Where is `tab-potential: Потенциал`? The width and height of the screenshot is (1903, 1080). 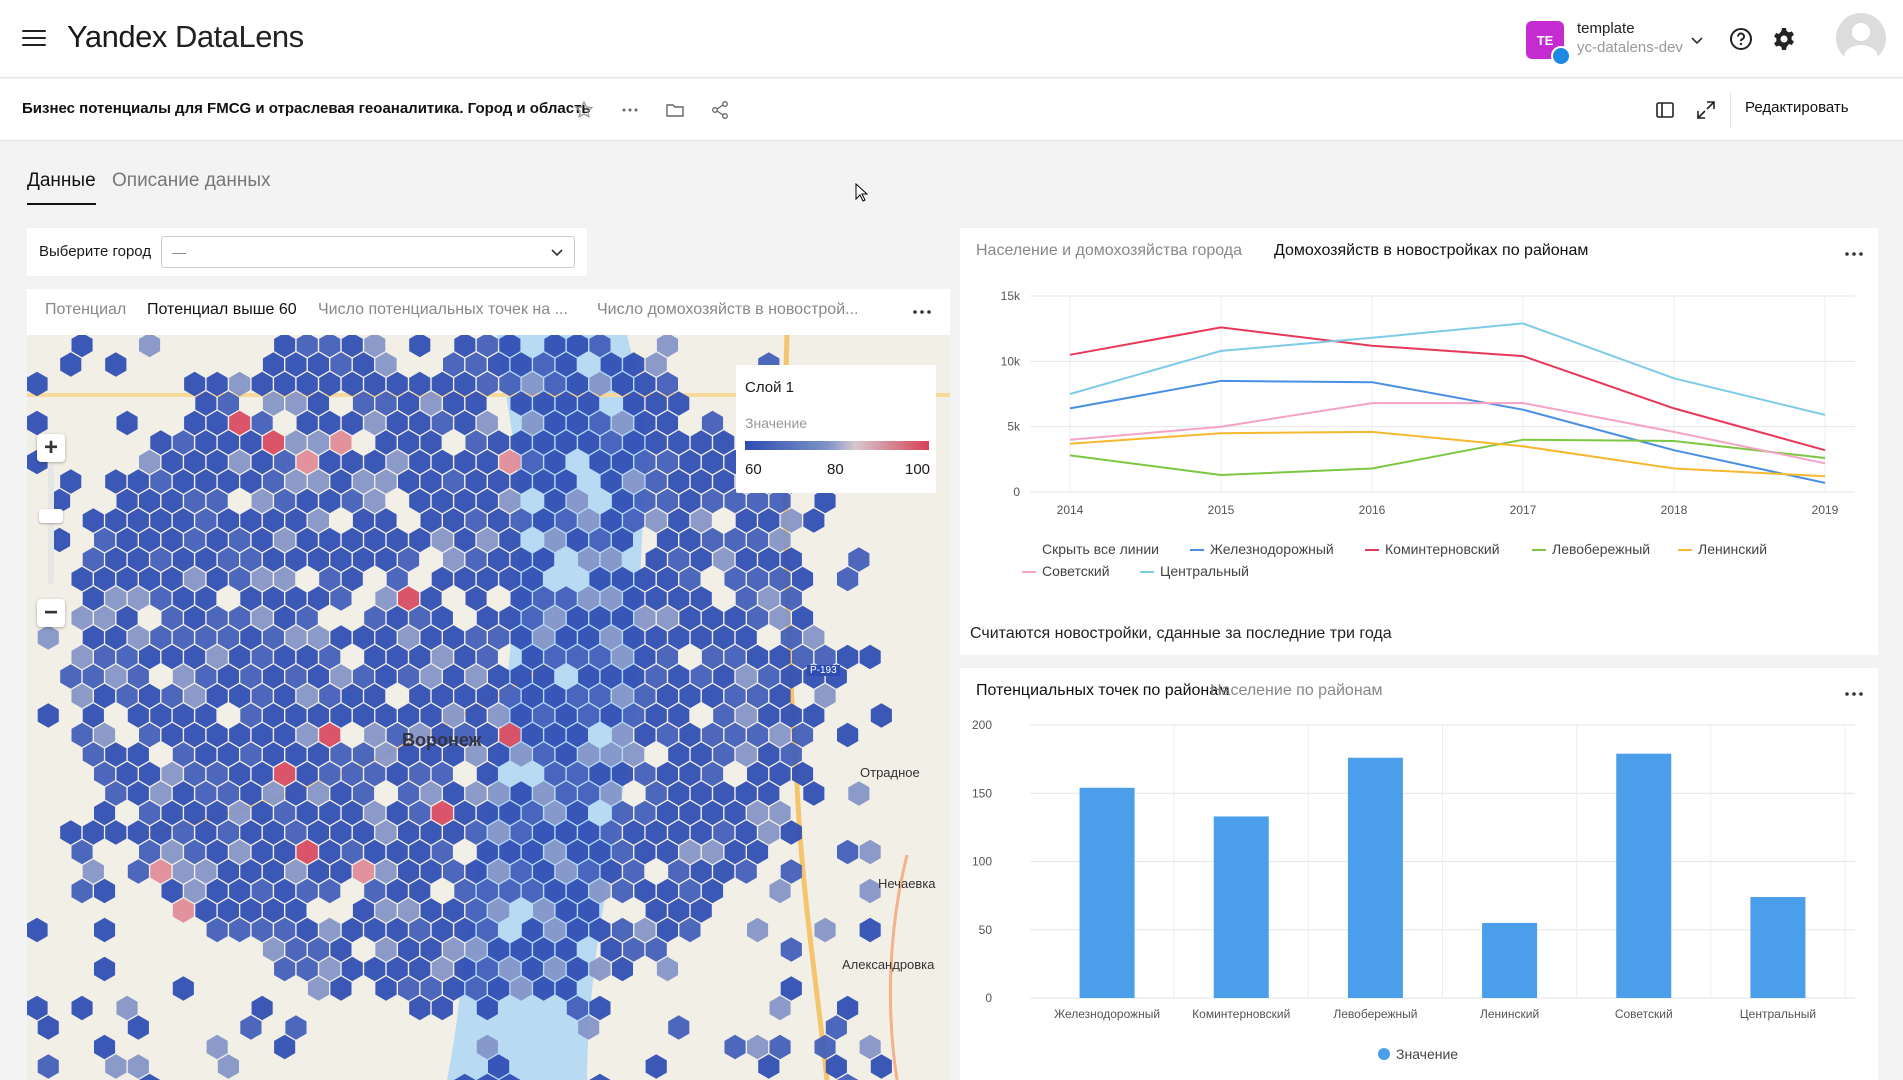
tab-potential: Потенциал is located at coordinates (85, 310).